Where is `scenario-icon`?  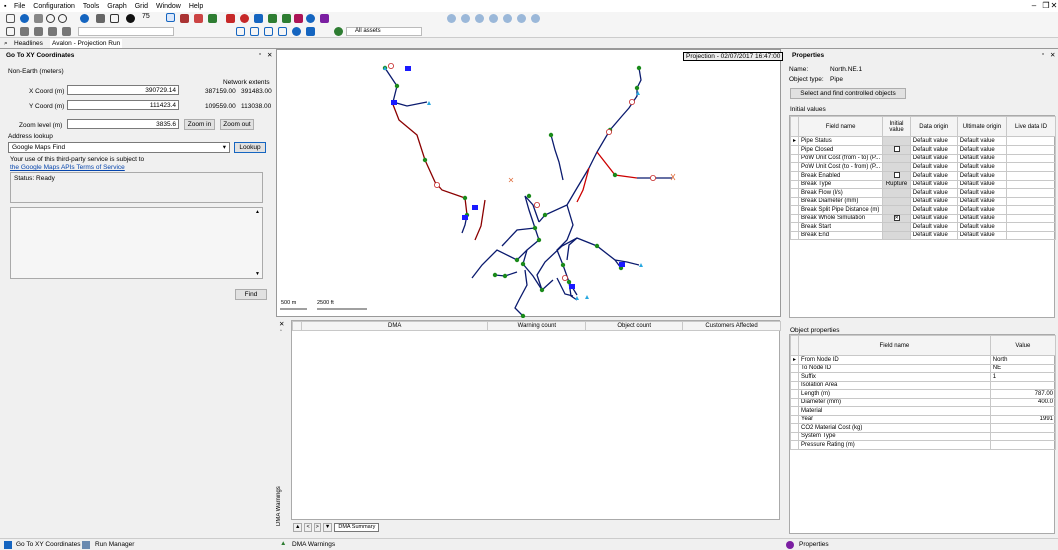 scenario-icon is located at coordinates (324, 18).